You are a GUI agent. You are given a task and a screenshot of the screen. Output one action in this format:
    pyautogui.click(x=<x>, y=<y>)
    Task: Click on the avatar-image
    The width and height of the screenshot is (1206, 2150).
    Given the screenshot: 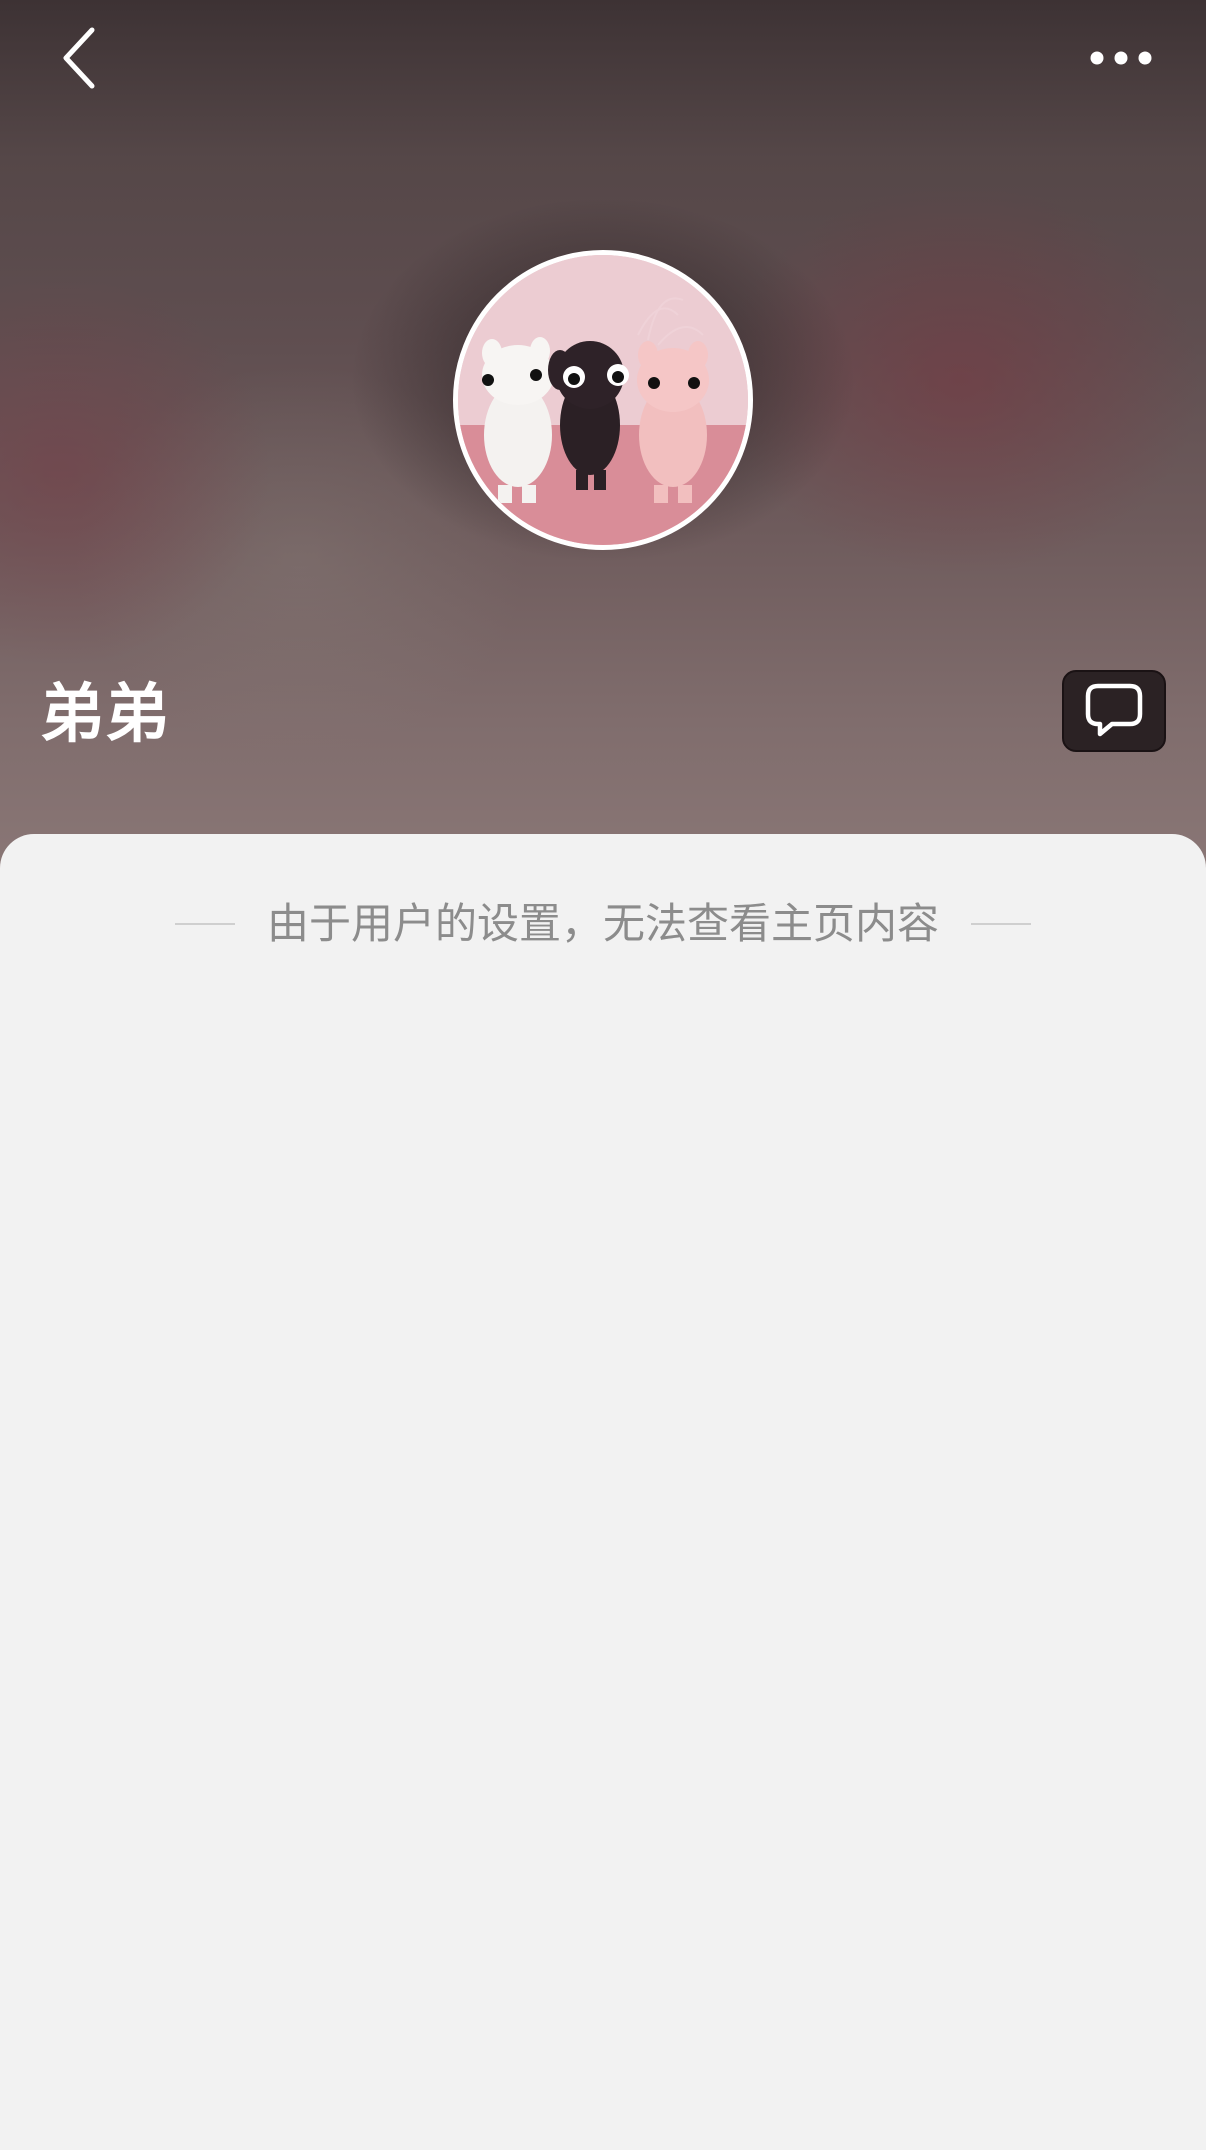 What is the action you would take?
    pyautogui.click(x=603, y=400)
    